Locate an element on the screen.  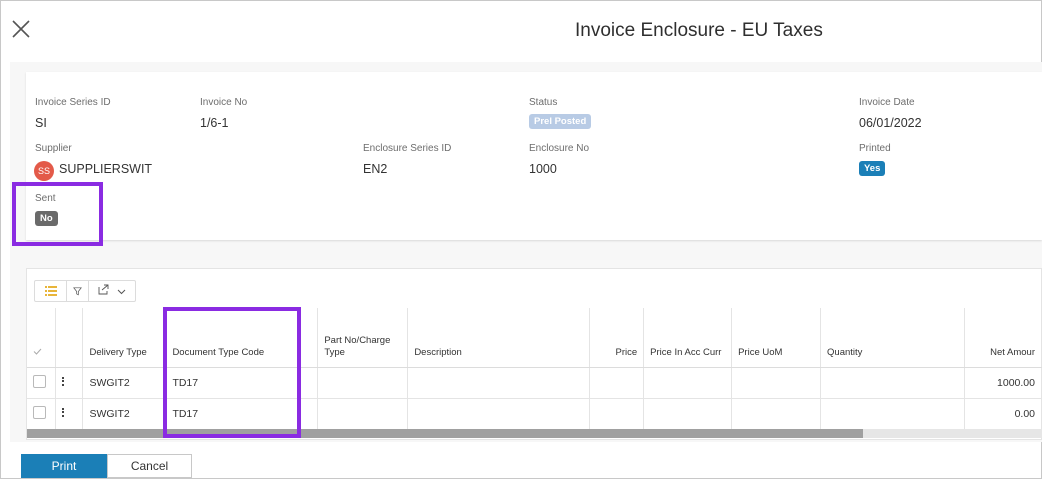
enclosure-no-label: Enclosure No is located at coordinates (559, 148).